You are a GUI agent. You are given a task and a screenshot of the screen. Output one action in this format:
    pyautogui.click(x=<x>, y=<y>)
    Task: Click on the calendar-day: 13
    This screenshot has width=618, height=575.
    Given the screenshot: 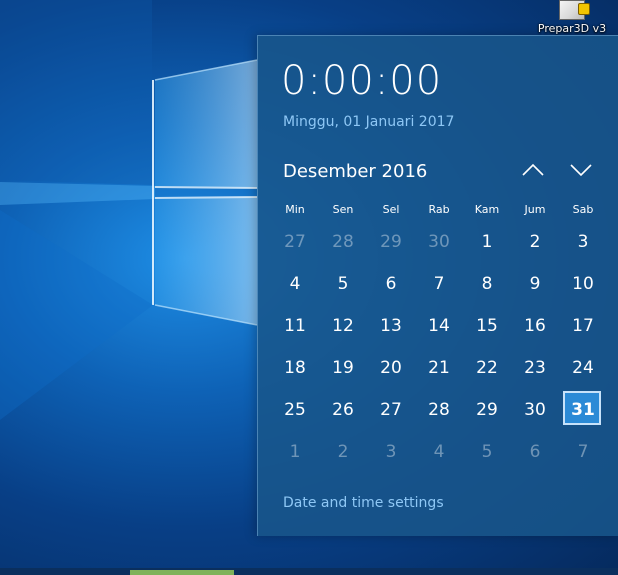 What is the action you would take?
    pyautogui.click(x=391, y=326)
    